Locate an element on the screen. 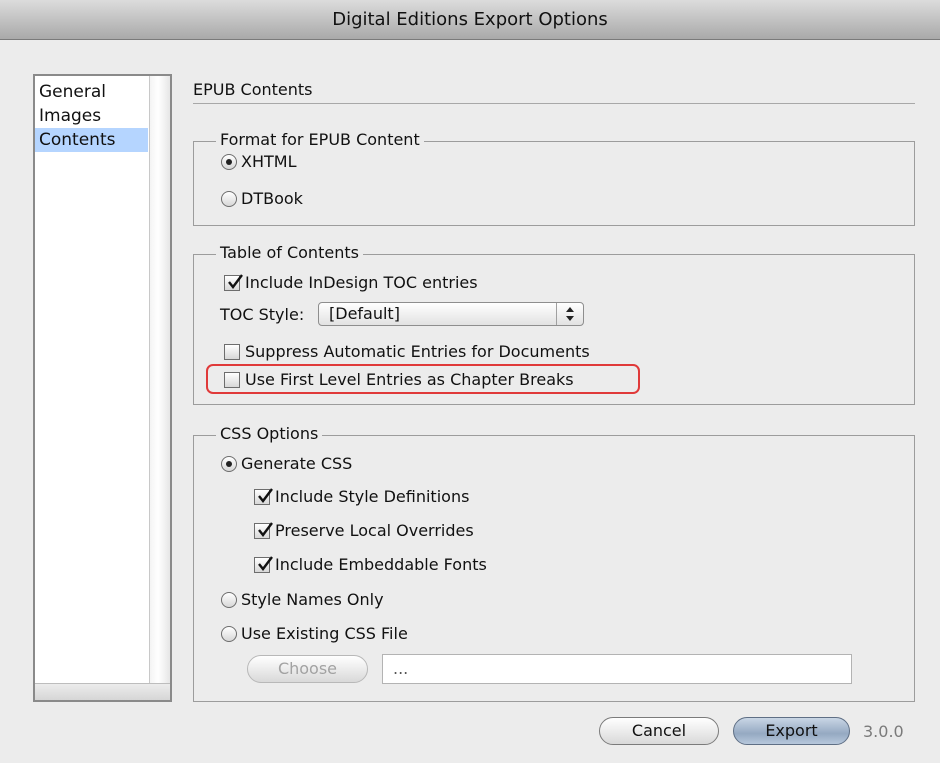 The width and height of the screenshot is (940, 763). toc-style-row: TOC Style: is located at coordinates (262, 314).